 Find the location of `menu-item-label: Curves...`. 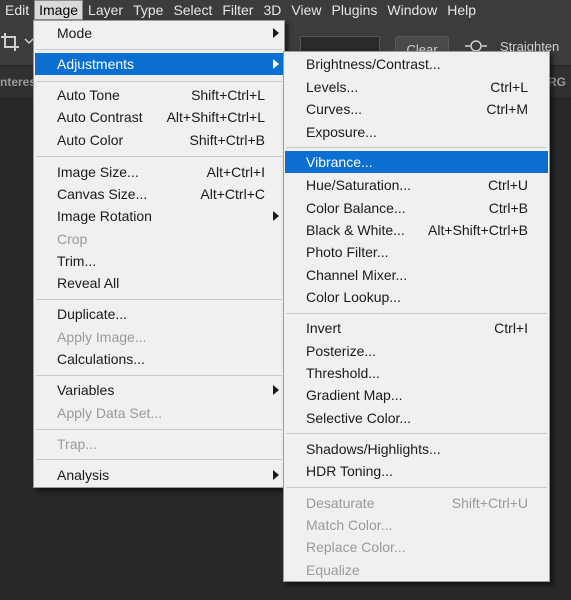

menu-item-label: Curves... is located at coordinates (334, 109).